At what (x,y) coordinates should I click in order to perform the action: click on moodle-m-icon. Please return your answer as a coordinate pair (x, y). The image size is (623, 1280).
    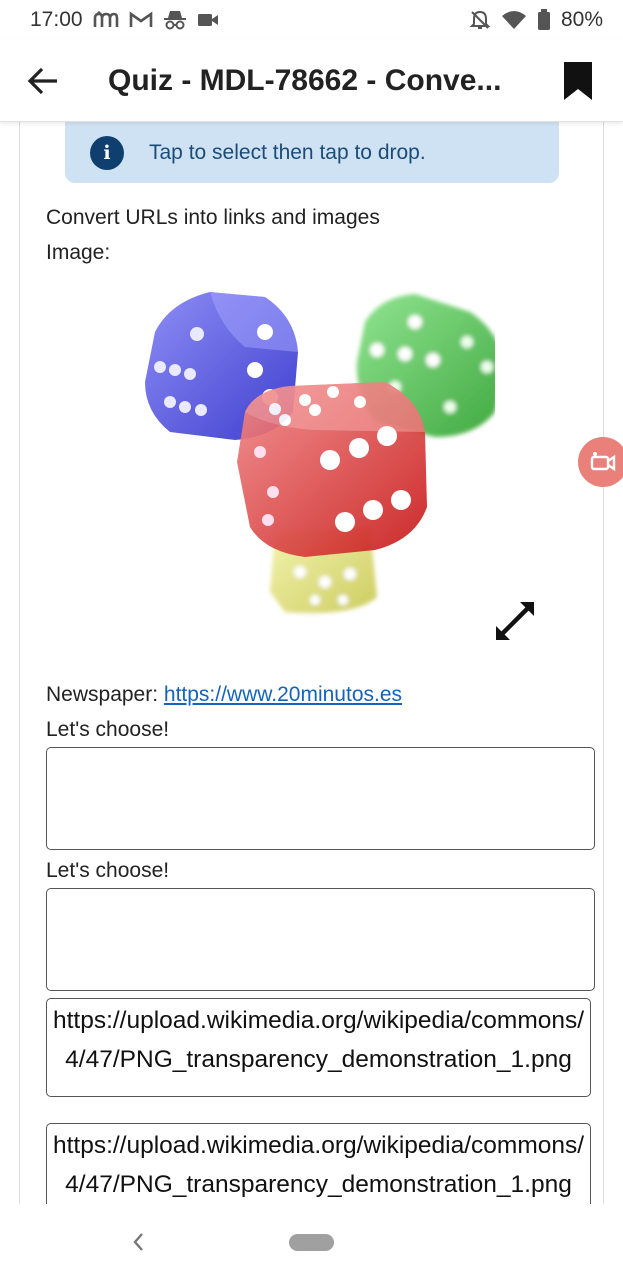
    Looking at the image, I should click on (106, 20).